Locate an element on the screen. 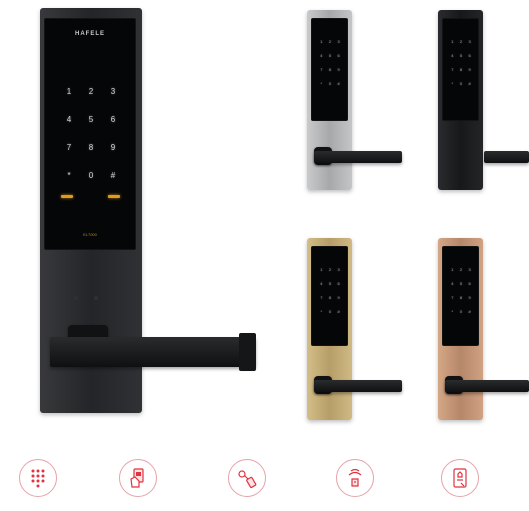 The height and width of the screenshot is (511, 529). lock-variant-black: 1 2 3 4 5 6 7 8 9 * 0 # is located at coordinates (476, 100).